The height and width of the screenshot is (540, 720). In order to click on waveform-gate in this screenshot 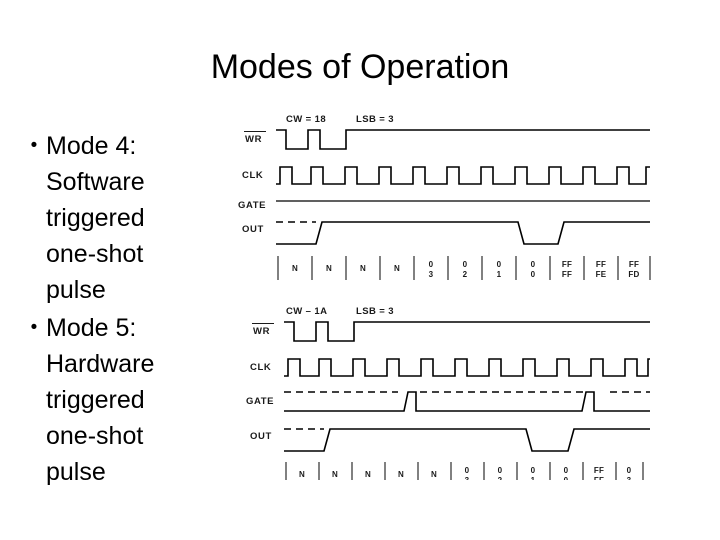, I will do `click(467, 401)`.